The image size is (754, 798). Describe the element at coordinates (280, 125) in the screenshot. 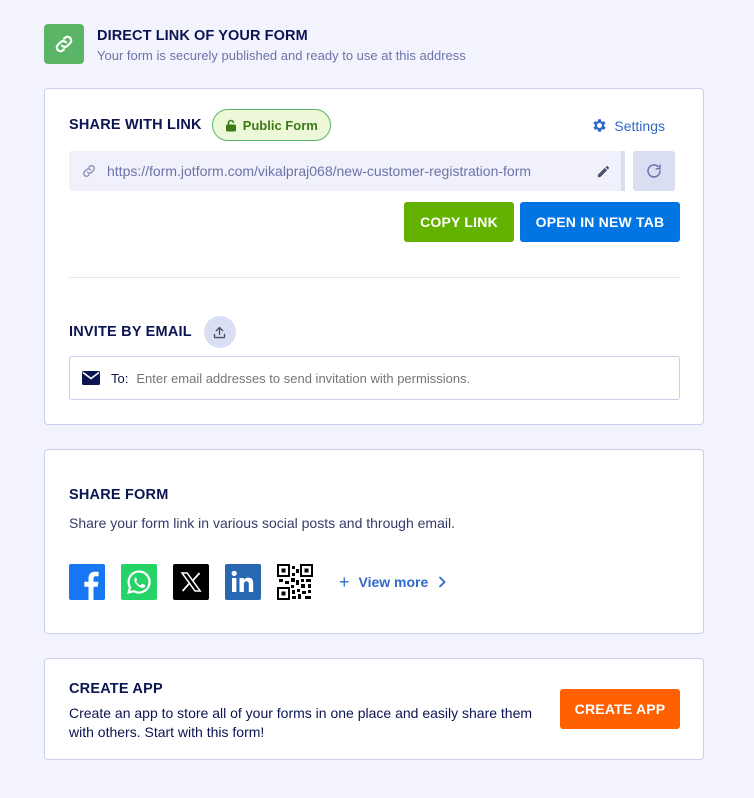

I see `badge-label: Public Form` at that location.